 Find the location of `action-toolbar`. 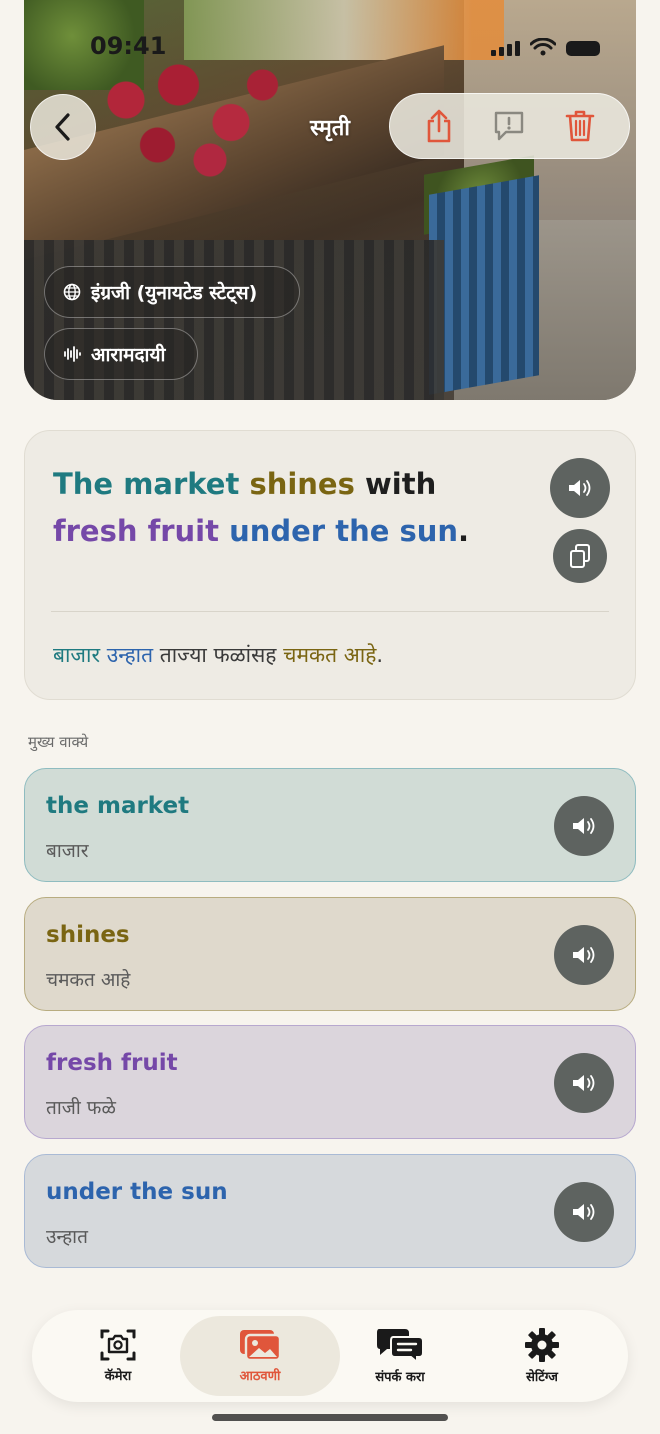

action-toolbar is located at coordinates (509, 126).